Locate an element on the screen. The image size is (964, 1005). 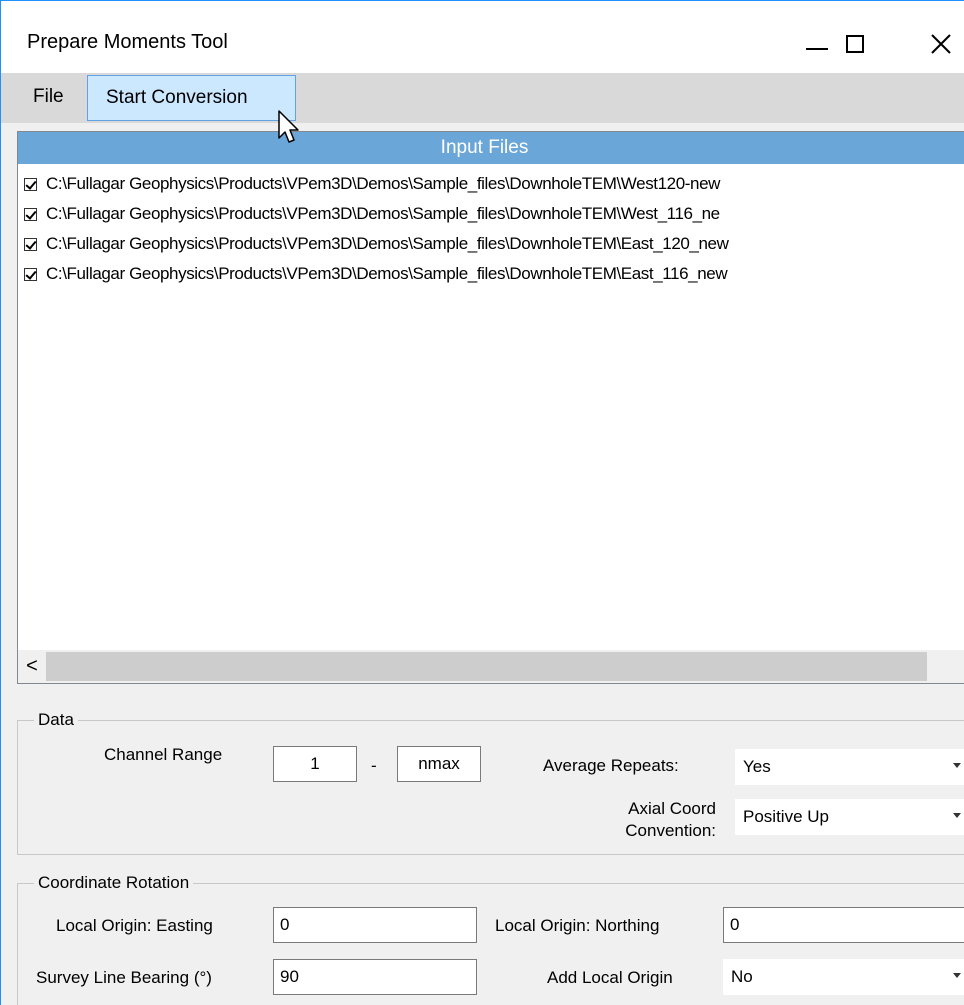
channel-range-label: Channel Range is located at coordinates (163, 754).